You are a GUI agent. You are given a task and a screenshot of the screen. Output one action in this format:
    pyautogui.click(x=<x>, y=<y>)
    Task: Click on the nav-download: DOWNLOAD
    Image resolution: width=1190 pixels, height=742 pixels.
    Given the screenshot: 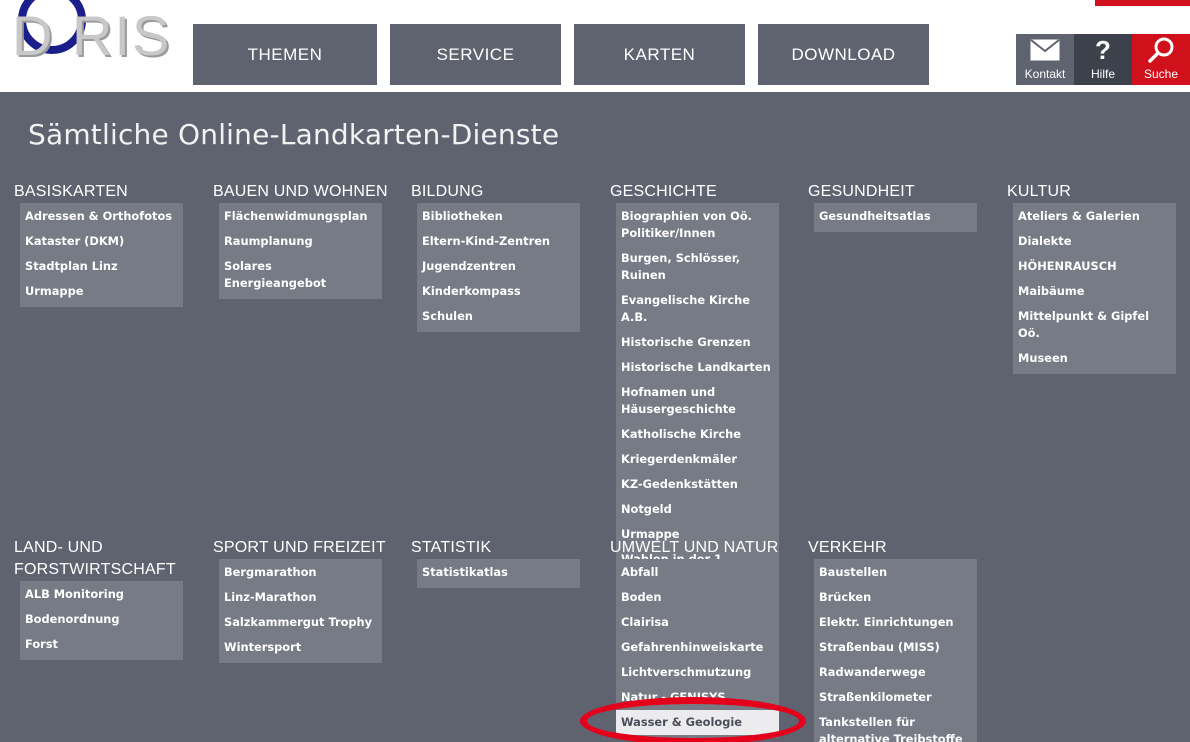 What is the action you would take?
    pyautogui.click(x=843, y=54)
    